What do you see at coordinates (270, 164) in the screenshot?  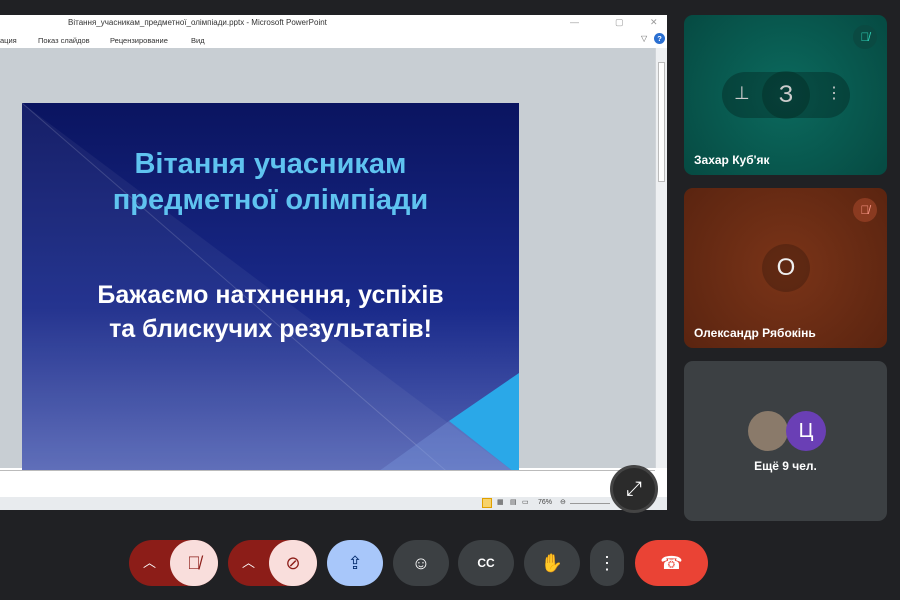 I see `heading-line: Вітання учасникам` at bounding box center [270, 164].